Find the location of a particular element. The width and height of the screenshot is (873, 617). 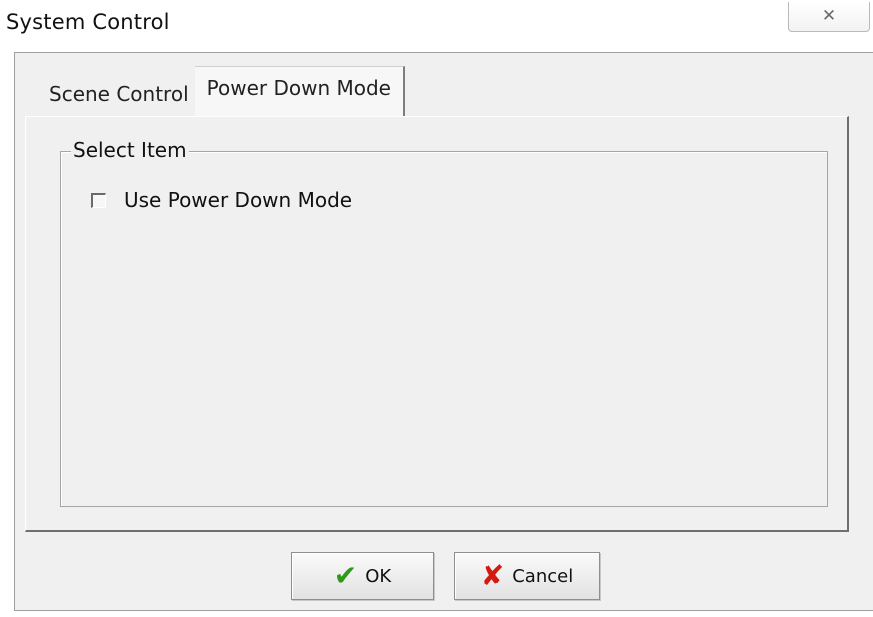

cancel-button-label: Cancel is located at coordinates (543, 576).